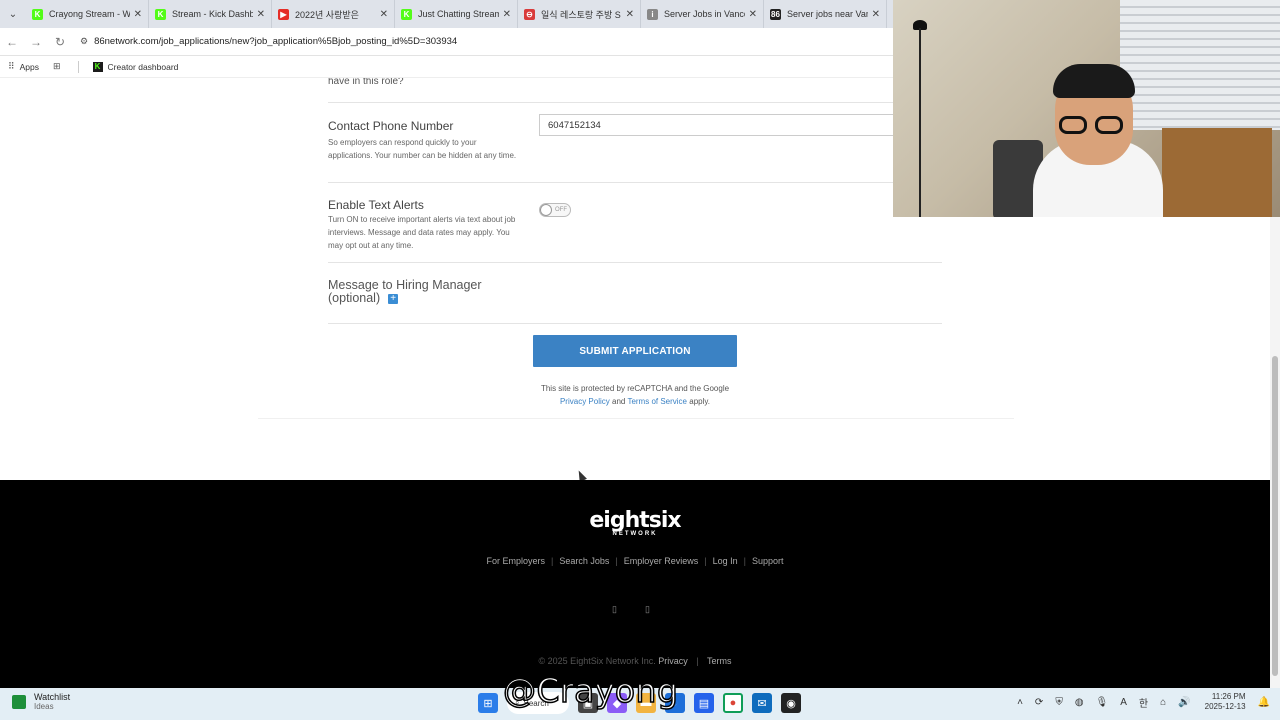  Describe the element at coordinates (143, 66) in the screenshot. I see `bookmark-creator-label: Creator dashboard` at that location.